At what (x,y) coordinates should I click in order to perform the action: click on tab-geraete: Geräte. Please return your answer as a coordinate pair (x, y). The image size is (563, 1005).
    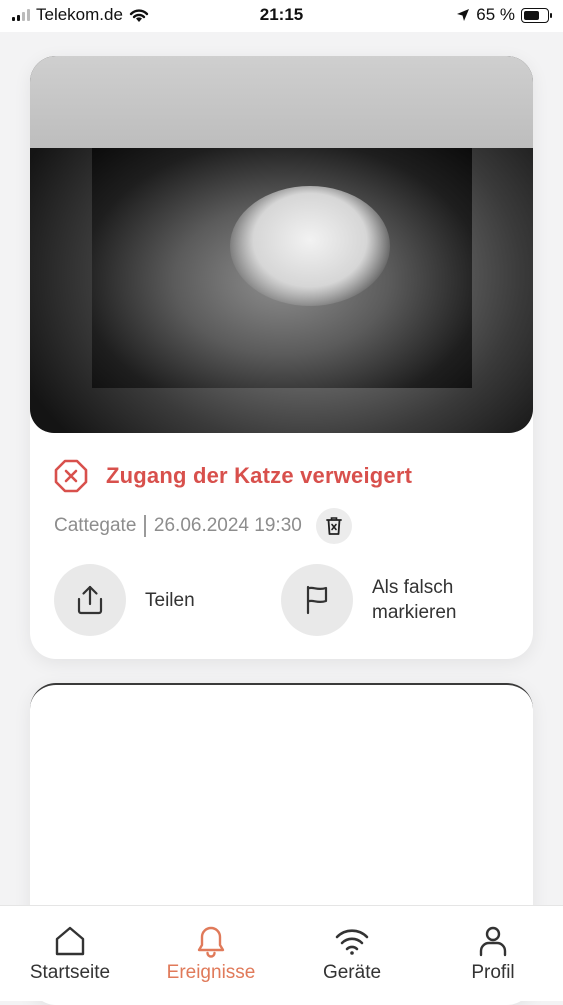
    Looking at the image, I should click on (352, 954).